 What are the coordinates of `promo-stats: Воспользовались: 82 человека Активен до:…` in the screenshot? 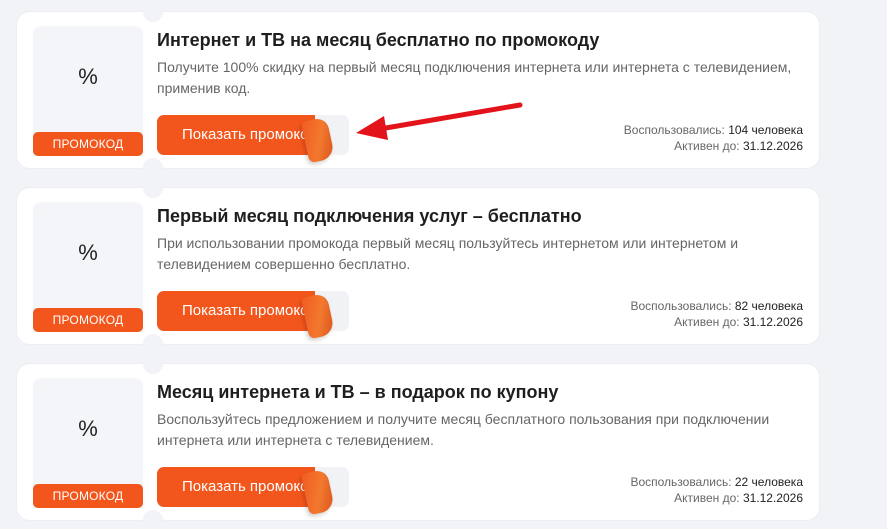 It's located at (716, 314).